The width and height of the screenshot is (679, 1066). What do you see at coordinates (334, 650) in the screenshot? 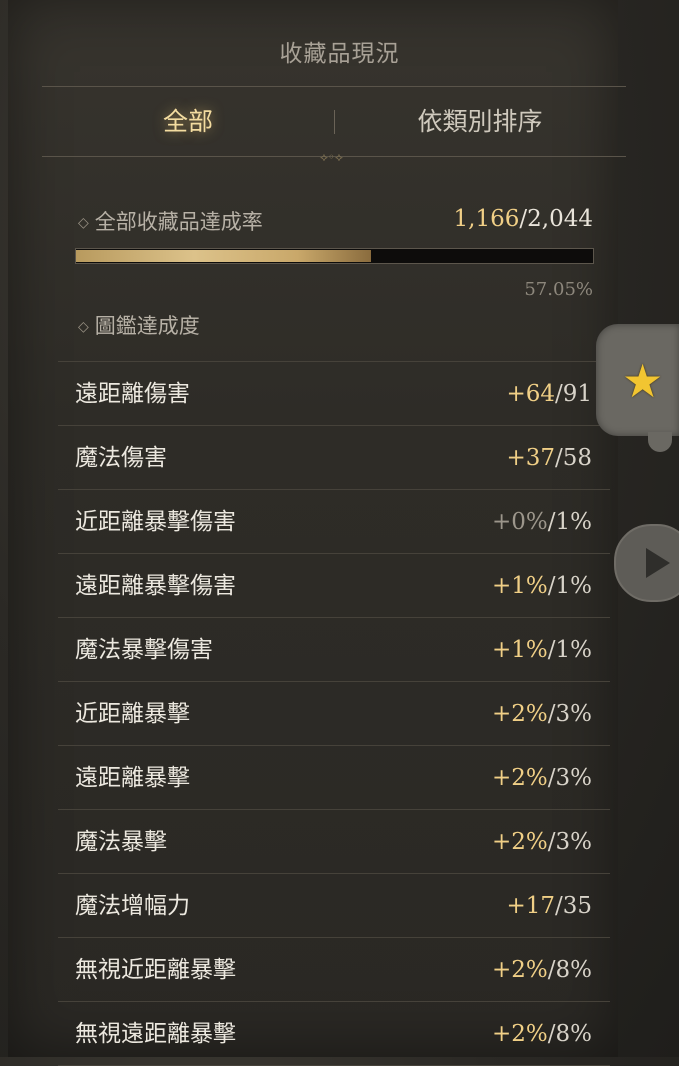
I see `stat-row: 魔法暴擊傷害 +1%/1%` at bounding box center [334, 650].